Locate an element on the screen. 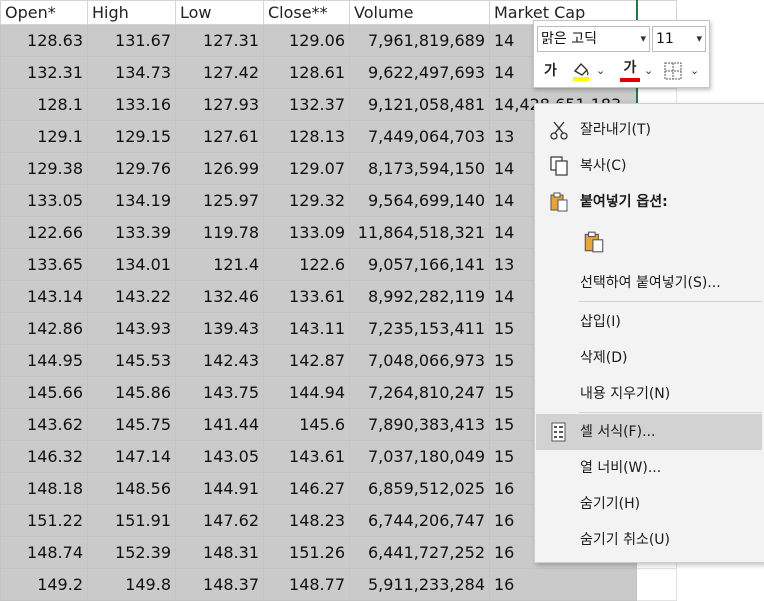  cell: 125.97 is located at coordinates (219, 200).